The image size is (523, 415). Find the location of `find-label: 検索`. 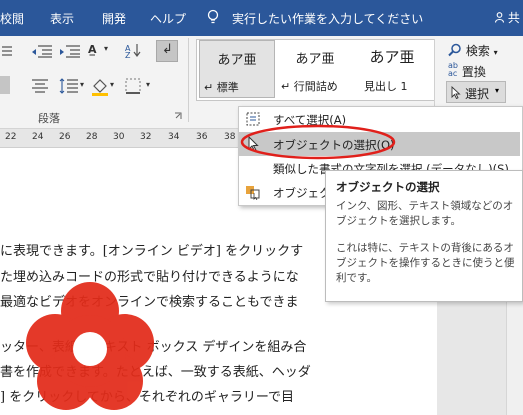

find-label: 検索 is located at coordinates (477, 51).